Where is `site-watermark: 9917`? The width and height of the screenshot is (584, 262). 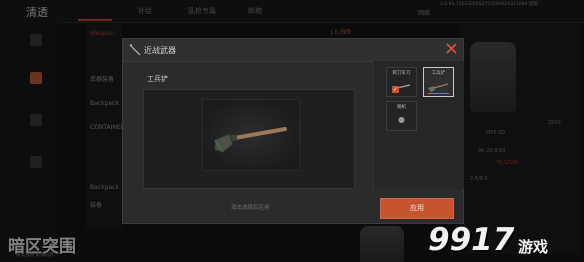
site-watermark: 9917 is located at coordinates (471, 240).